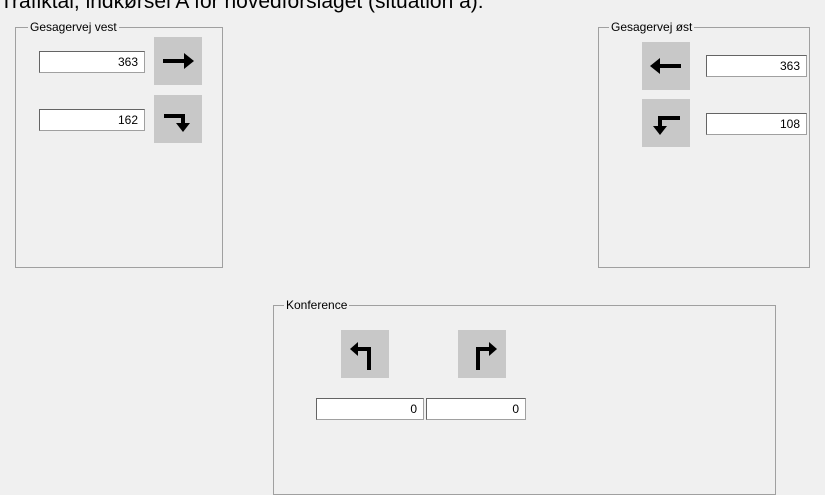 The height and width of the screenshot is (495, 825). I want to click on arrow-straight-left-icon, so click(665, 66).